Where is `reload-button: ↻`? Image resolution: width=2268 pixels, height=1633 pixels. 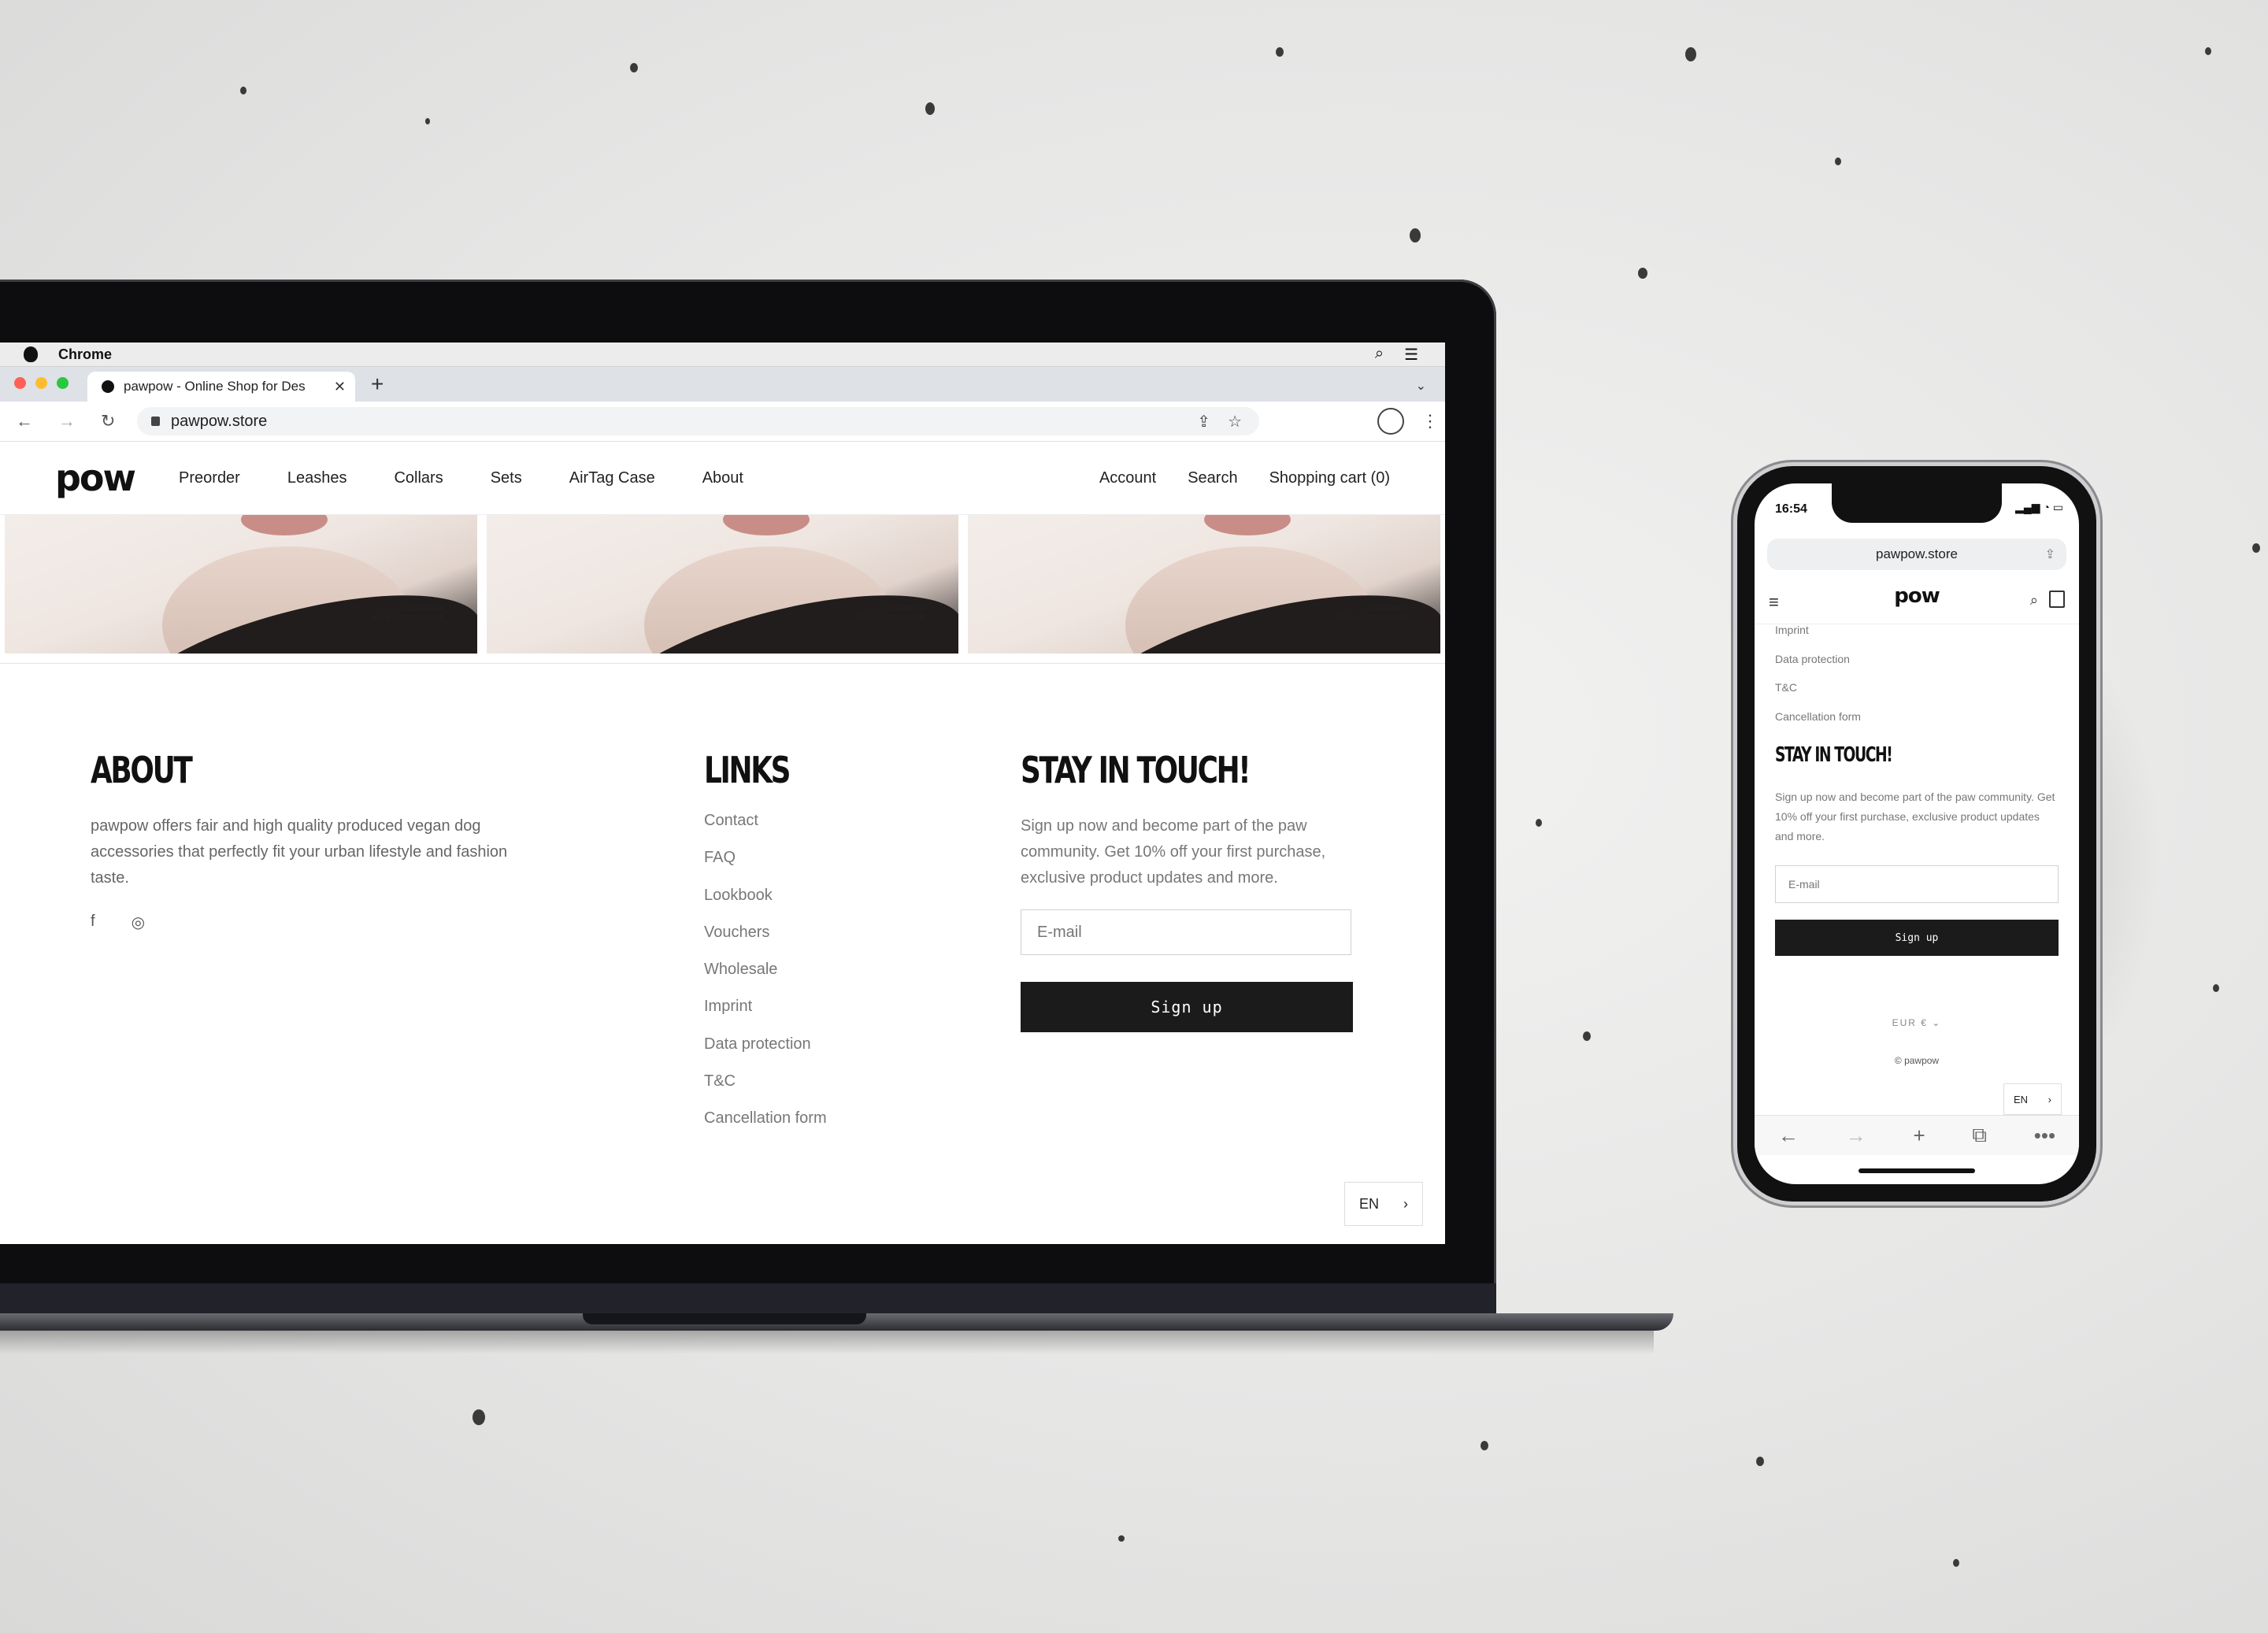 reload-button: ↻ is located at coordinates (114, 421).